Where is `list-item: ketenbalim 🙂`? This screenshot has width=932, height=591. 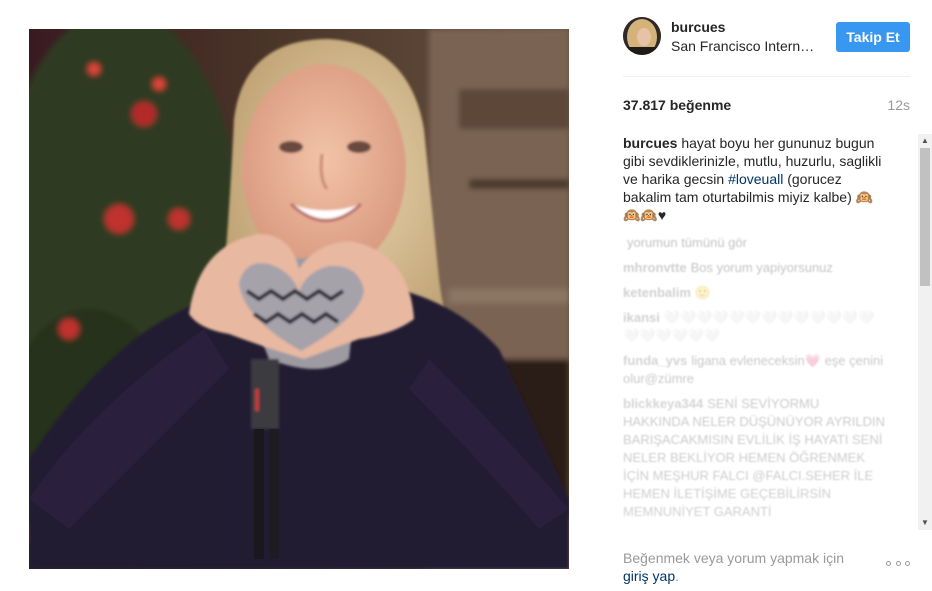 list-item: ketenbalim 🙂 is located at coordinates (755, 293).